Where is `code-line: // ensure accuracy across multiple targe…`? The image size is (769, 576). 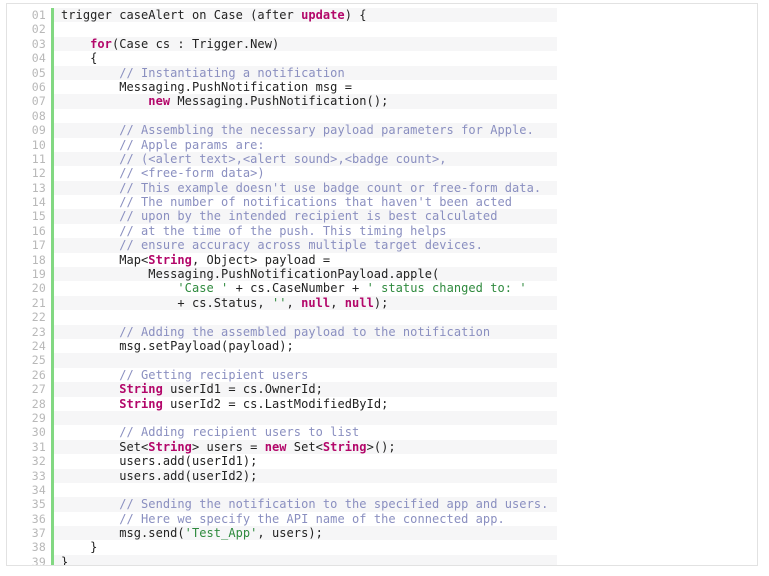 code-line: // ensure accuracy across multiple targe… is located at coordinates (405, 245).